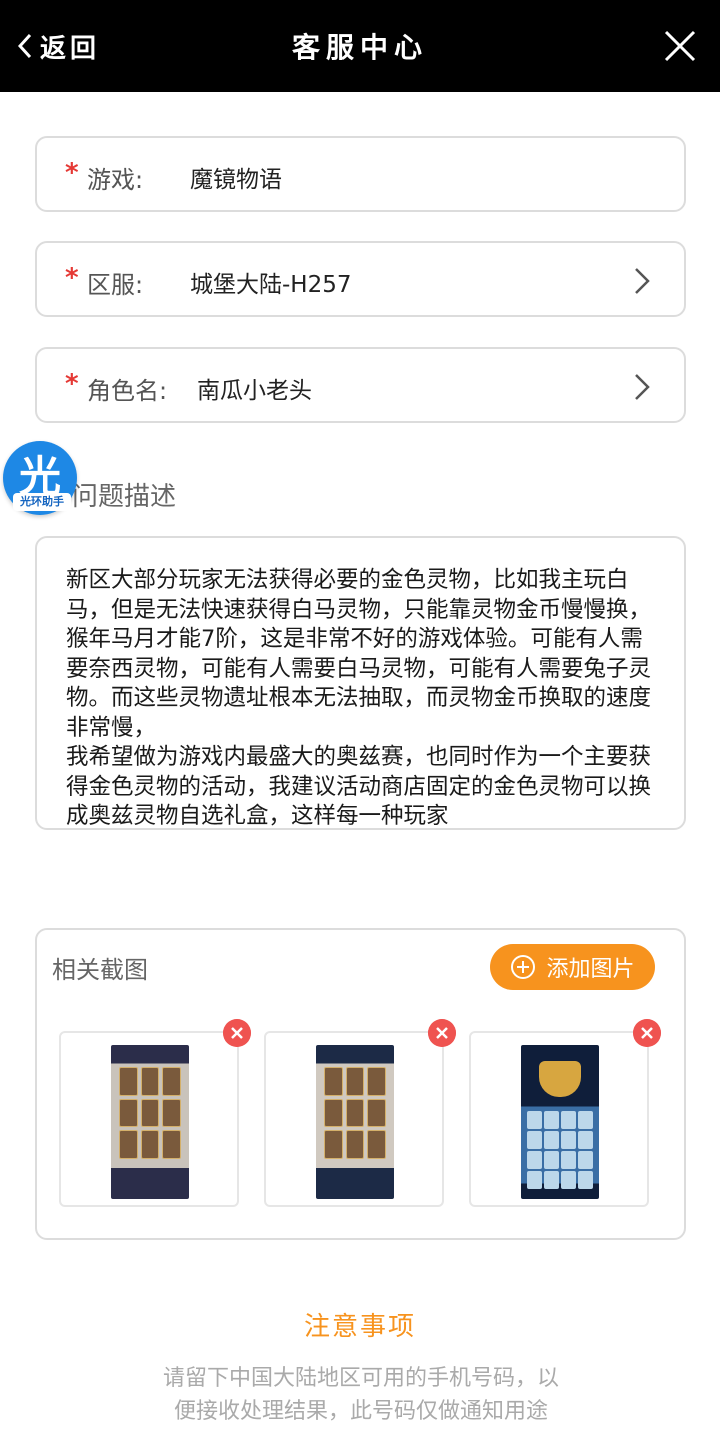 This screenshot has height=1440, width=720. I want to click on notice-title: 注意事项, so click(359, 1327).